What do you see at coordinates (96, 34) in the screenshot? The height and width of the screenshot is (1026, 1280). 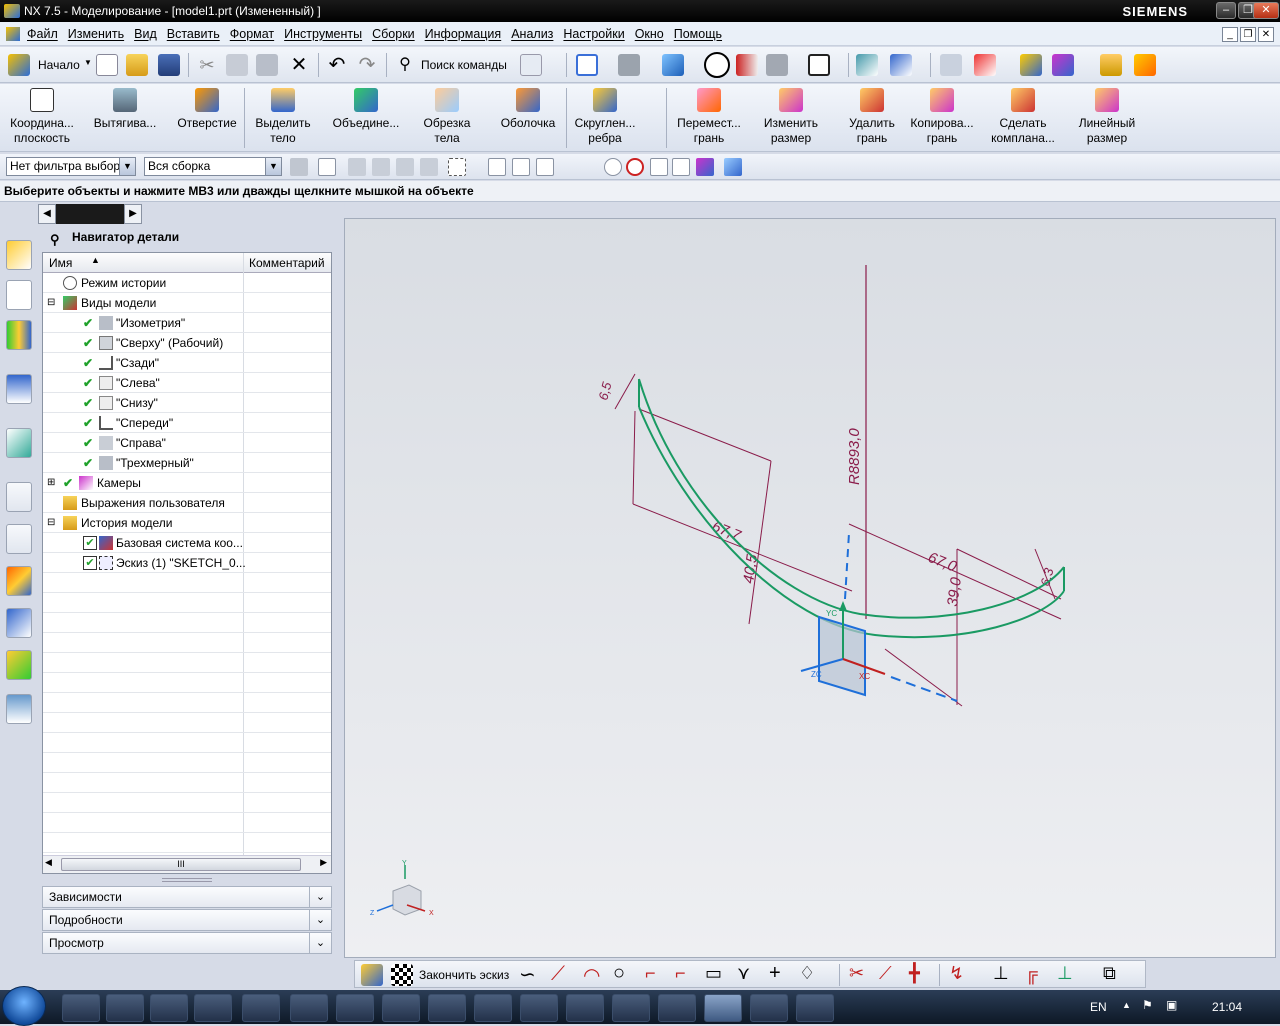 I see `menu-edit: Изменить` at bounding box center [96, 34].